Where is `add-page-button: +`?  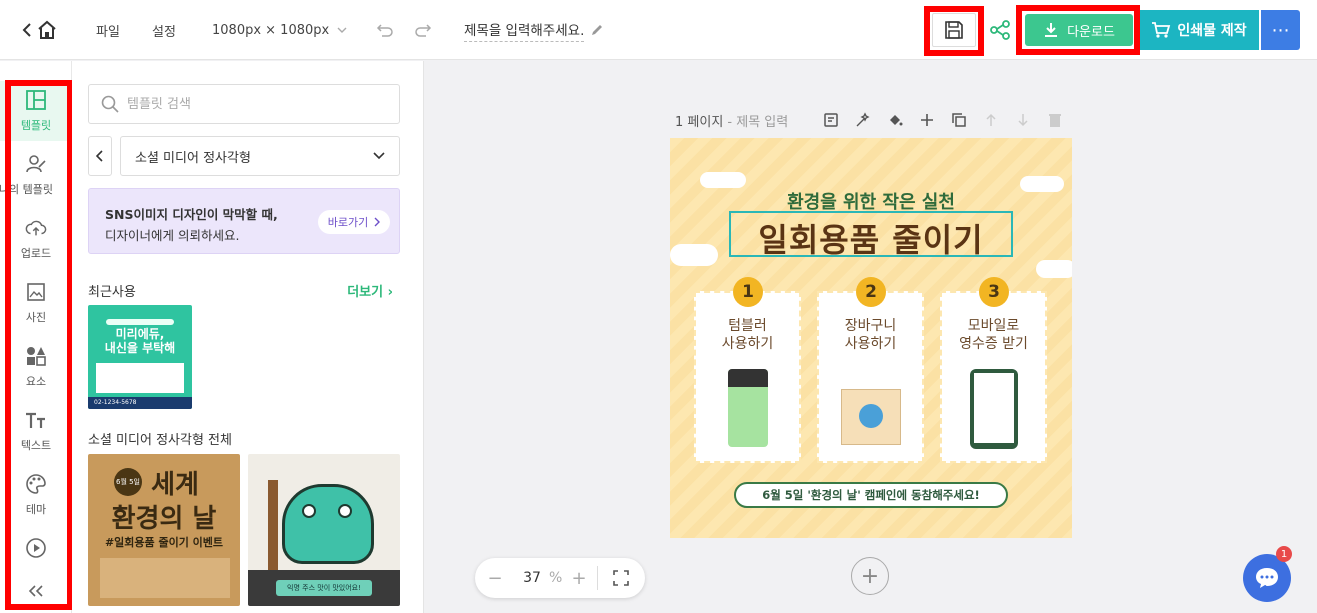
add-page-button: + is located at coordinates (870, 576).